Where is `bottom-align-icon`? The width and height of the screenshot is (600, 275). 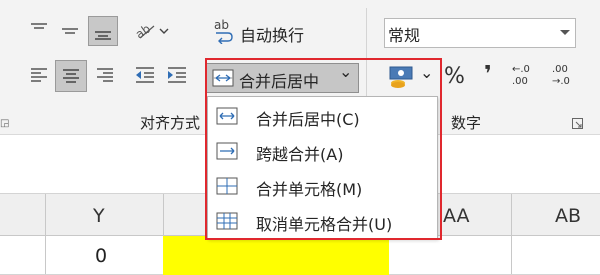
bottom-align-icon is located at coordinates (103, 31).